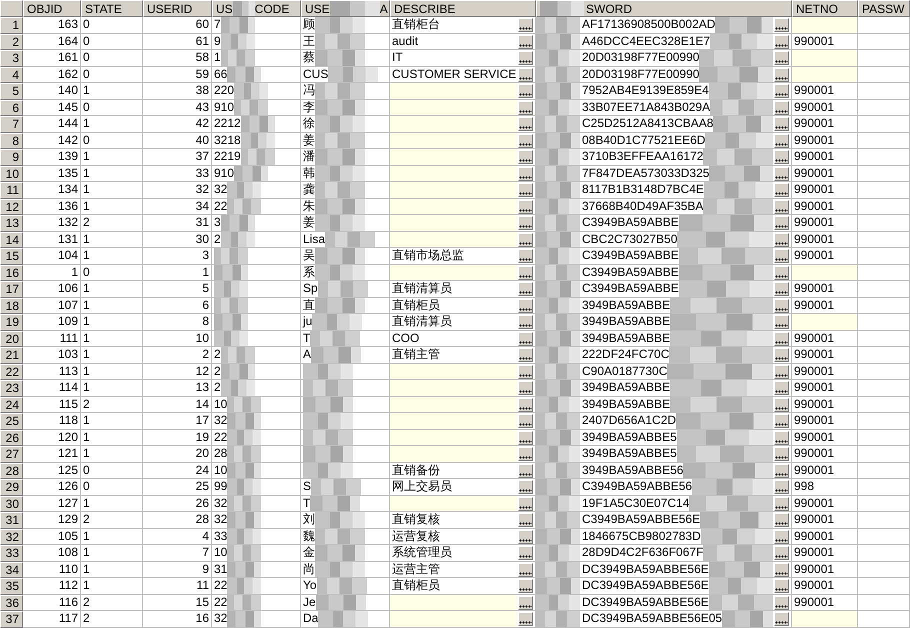 The height and width of the screenshot is (629, 910). I want to click on column-header: DESCRIBE, so click(463, 8).